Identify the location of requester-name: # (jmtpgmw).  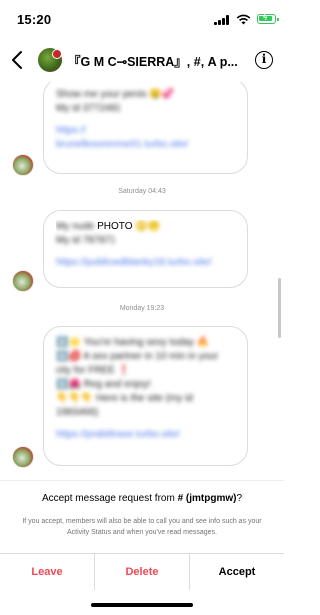
(207, 498).